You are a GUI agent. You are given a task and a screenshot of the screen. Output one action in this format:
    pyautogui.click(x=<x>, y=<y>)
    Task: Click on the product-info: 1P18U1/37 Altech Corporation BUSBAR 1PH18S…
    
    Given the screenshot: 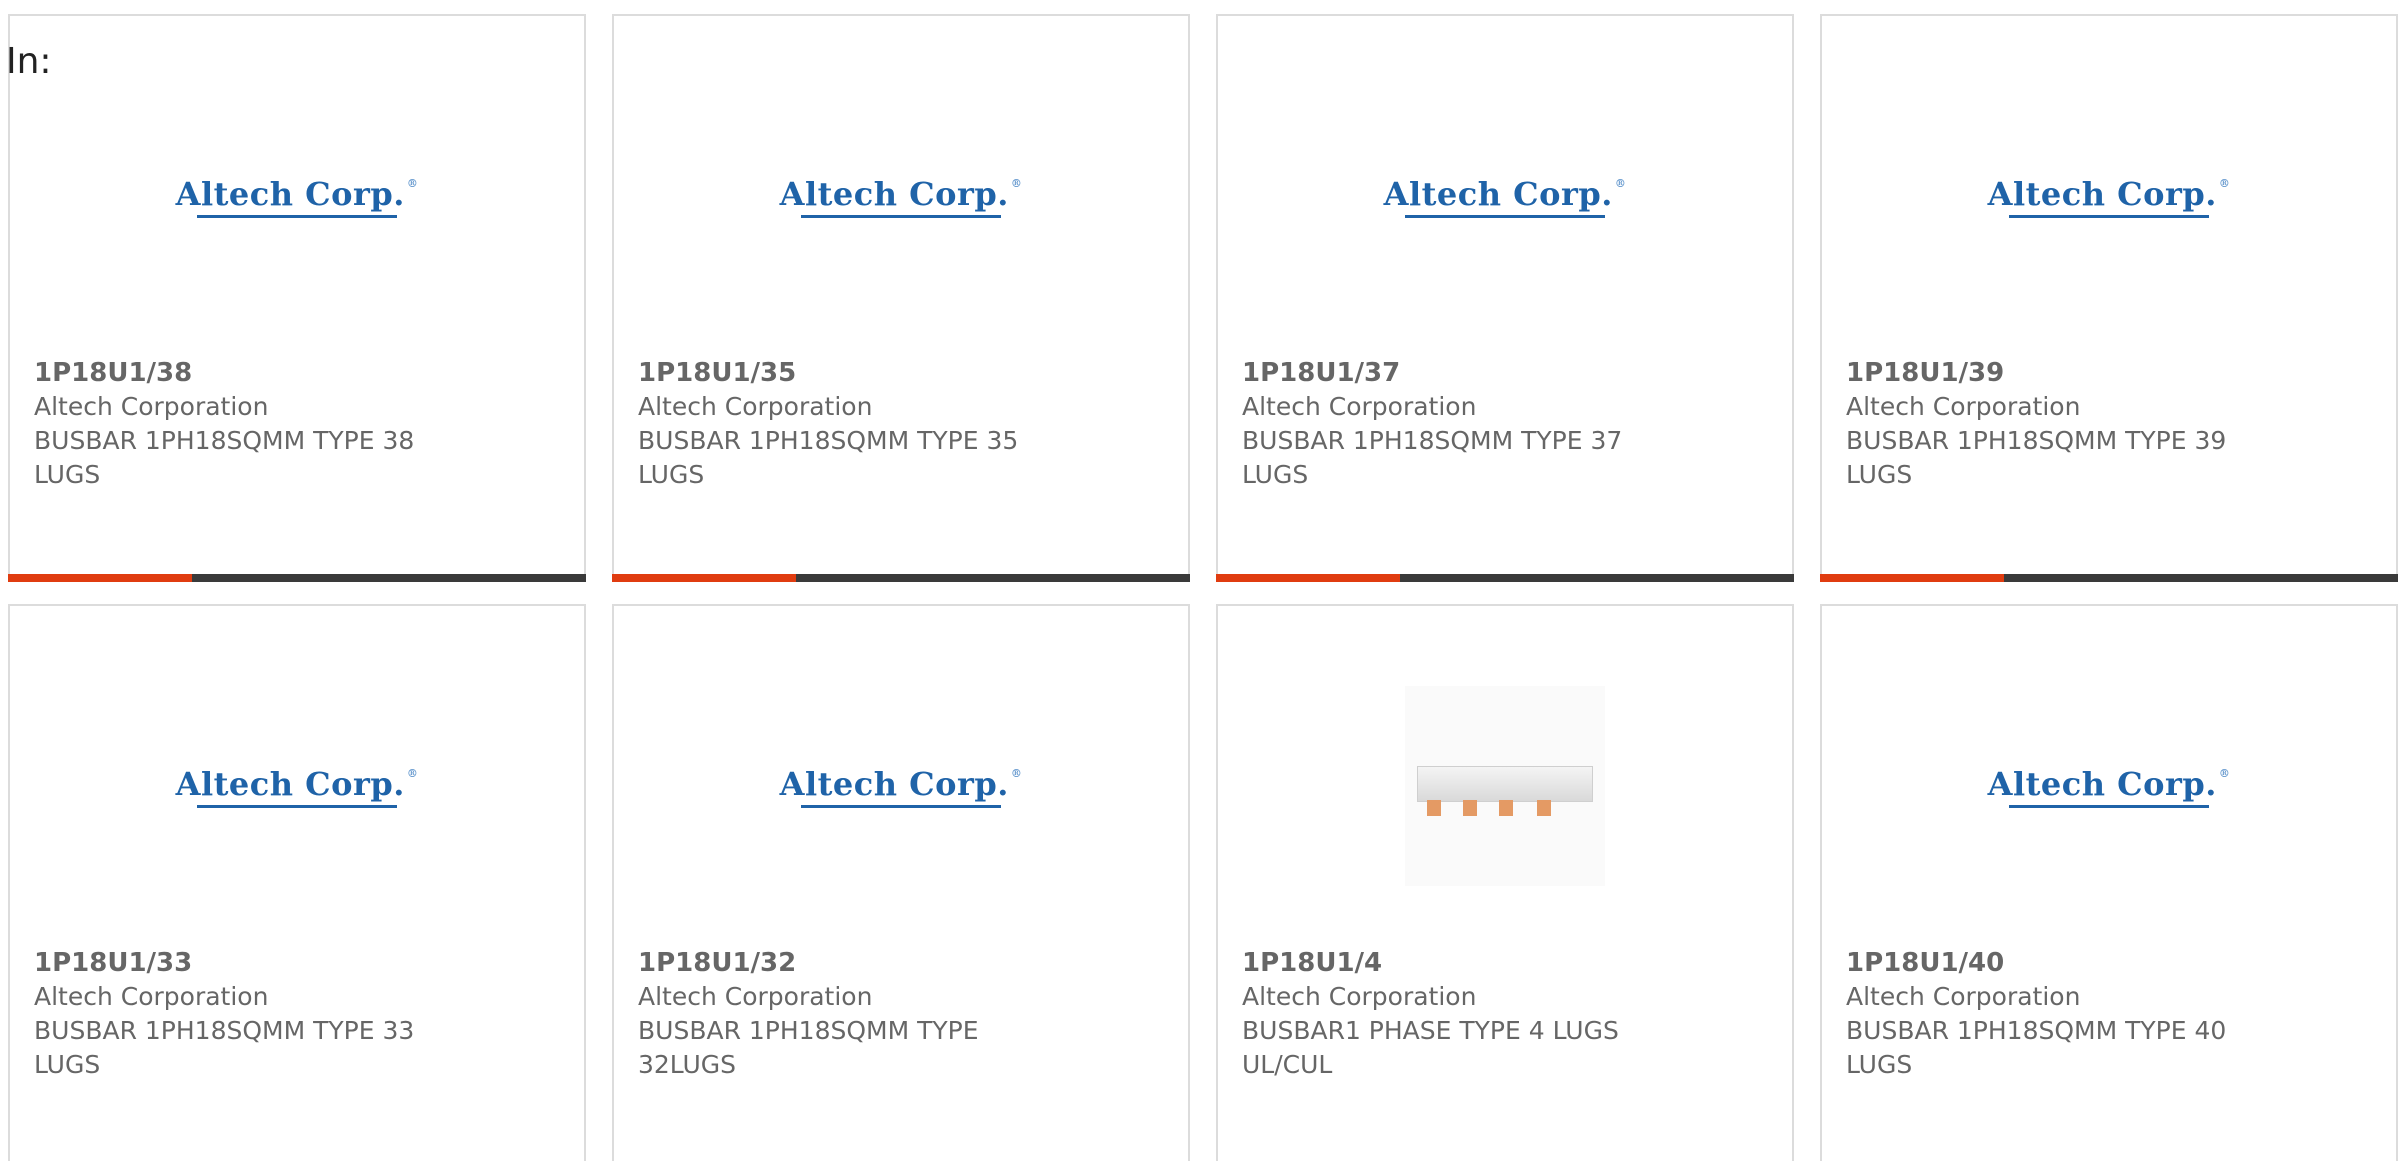 What is the action you would take?
    pyautogui.click(x=1502, y=424)
    